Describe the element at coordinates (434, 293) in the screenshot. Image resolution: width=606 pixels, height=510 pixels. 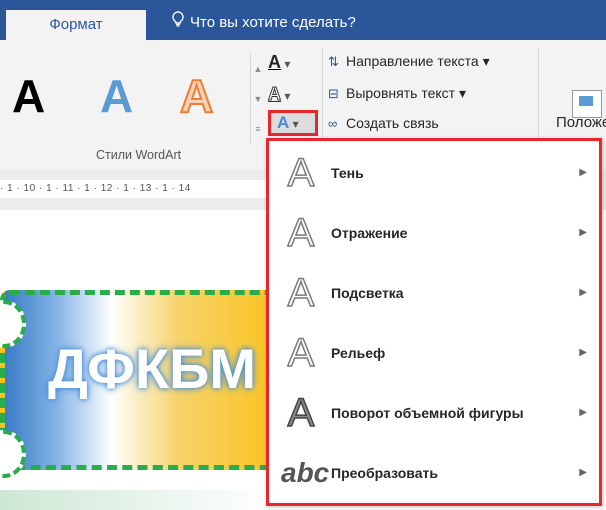
I see `menu-item-glow: A Подсветка ▶` at that location.